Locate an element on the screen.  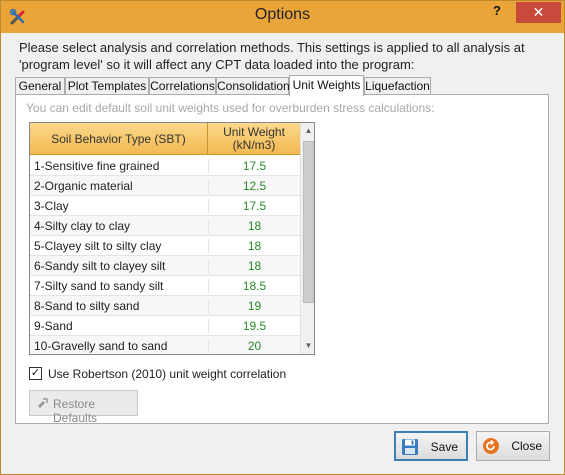
help-button: ? is located at coordinates (497, 13).